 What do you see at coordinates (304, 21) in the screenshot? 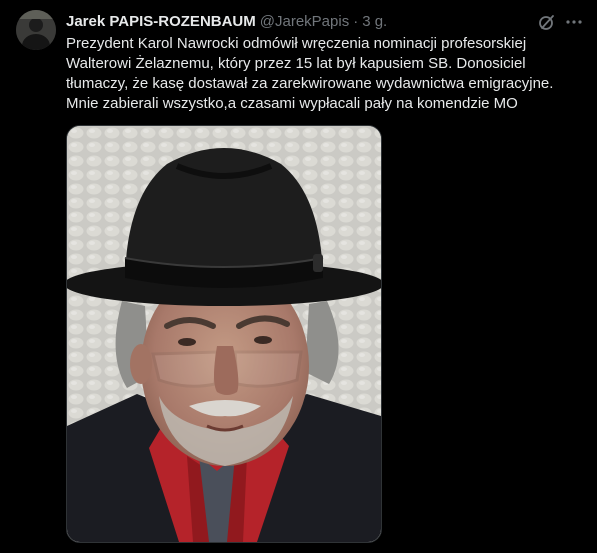
I see `author-handle: @JarekPapis` at bounding box center [304, 21].